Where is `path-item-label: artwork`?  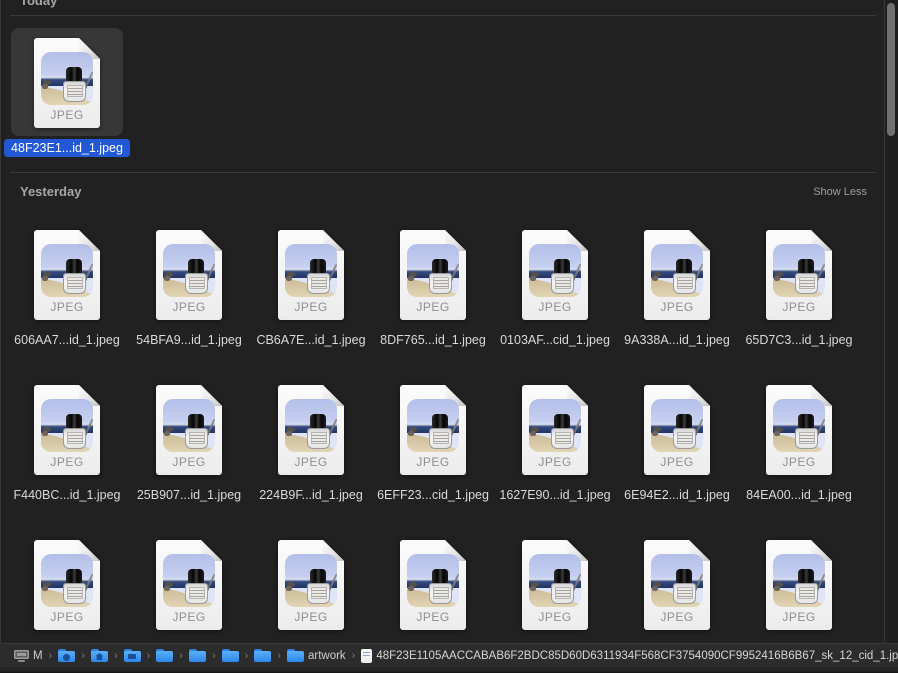
path-item-label: artwork is located at coordinates (326, 655).